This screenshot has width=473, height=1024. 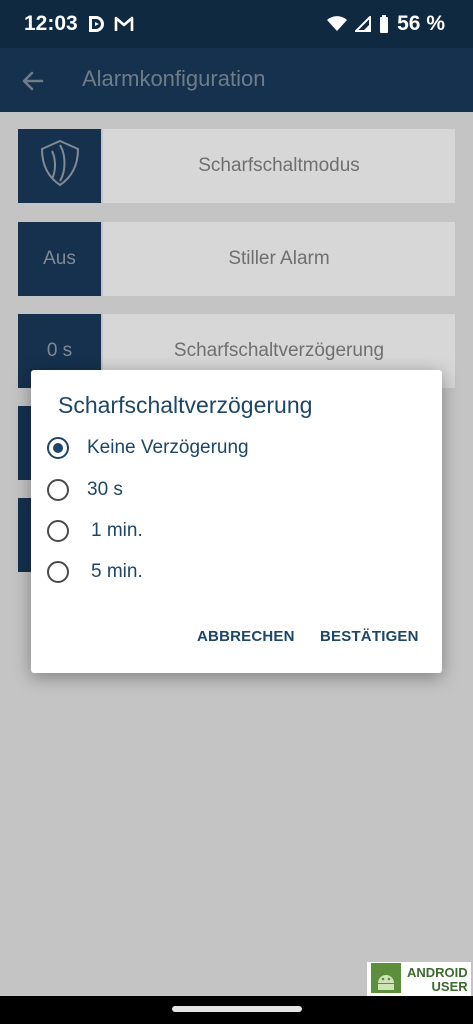 I want to click on watermark-line2: USER, so click(x=449, y=986).